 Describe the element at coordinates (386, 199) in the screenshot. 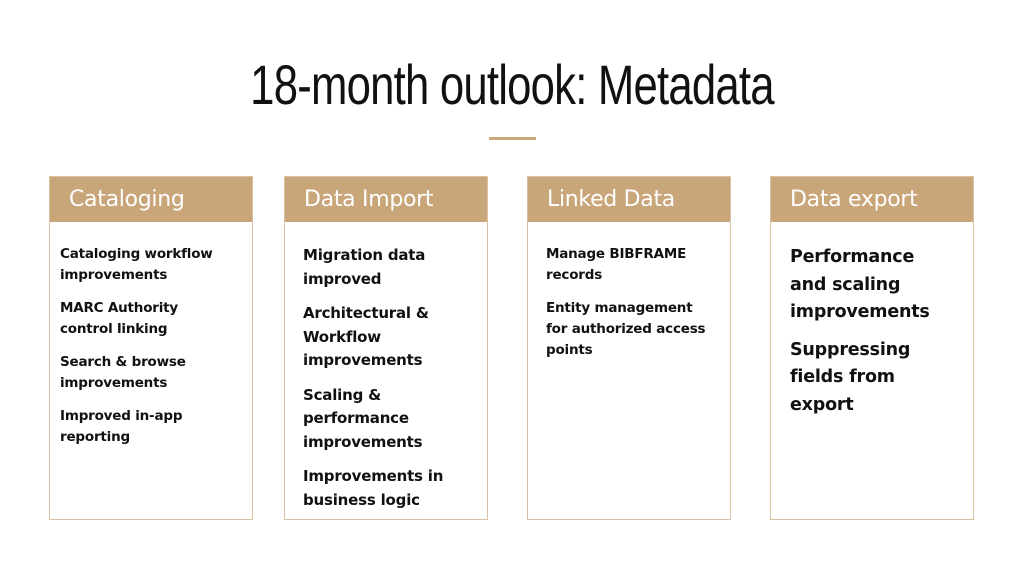

I see `column-heading: Data Import` at that location.